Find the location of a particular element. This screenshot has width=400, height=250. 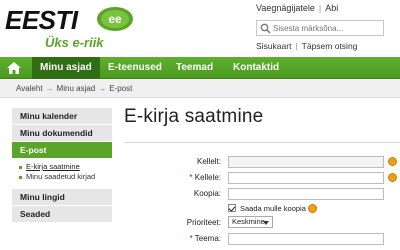

sidebar-submenu: E-kirja saatmine Minu saadetud kirjad is located at coordinates (62, 174).